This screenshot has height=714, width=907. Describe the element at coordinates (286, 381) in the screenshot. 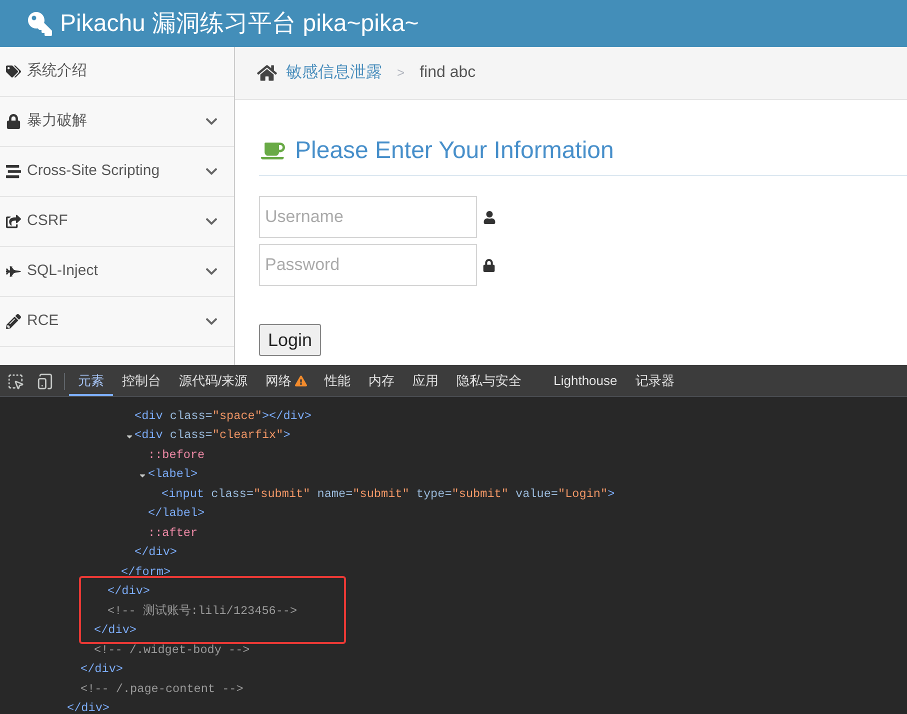

I see `devtools-tab: 网络` at that location.